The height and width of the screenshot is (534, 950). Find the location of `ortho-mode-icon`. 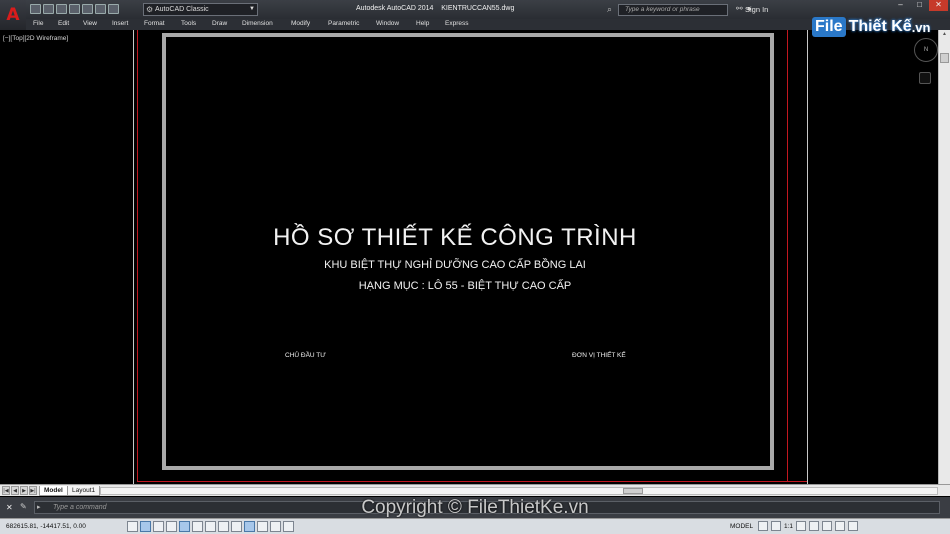

ortho-mode-icon is located at coordinates (158, 526).